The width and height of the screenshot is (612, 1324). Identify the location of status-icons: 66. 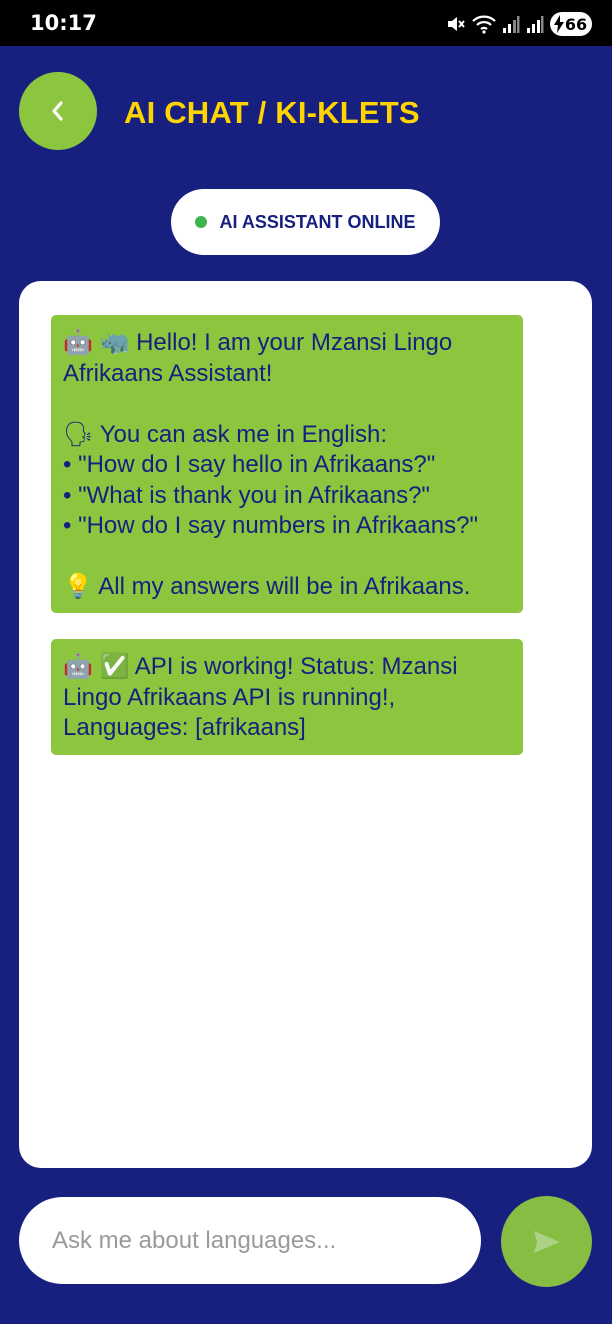
(519, 24).